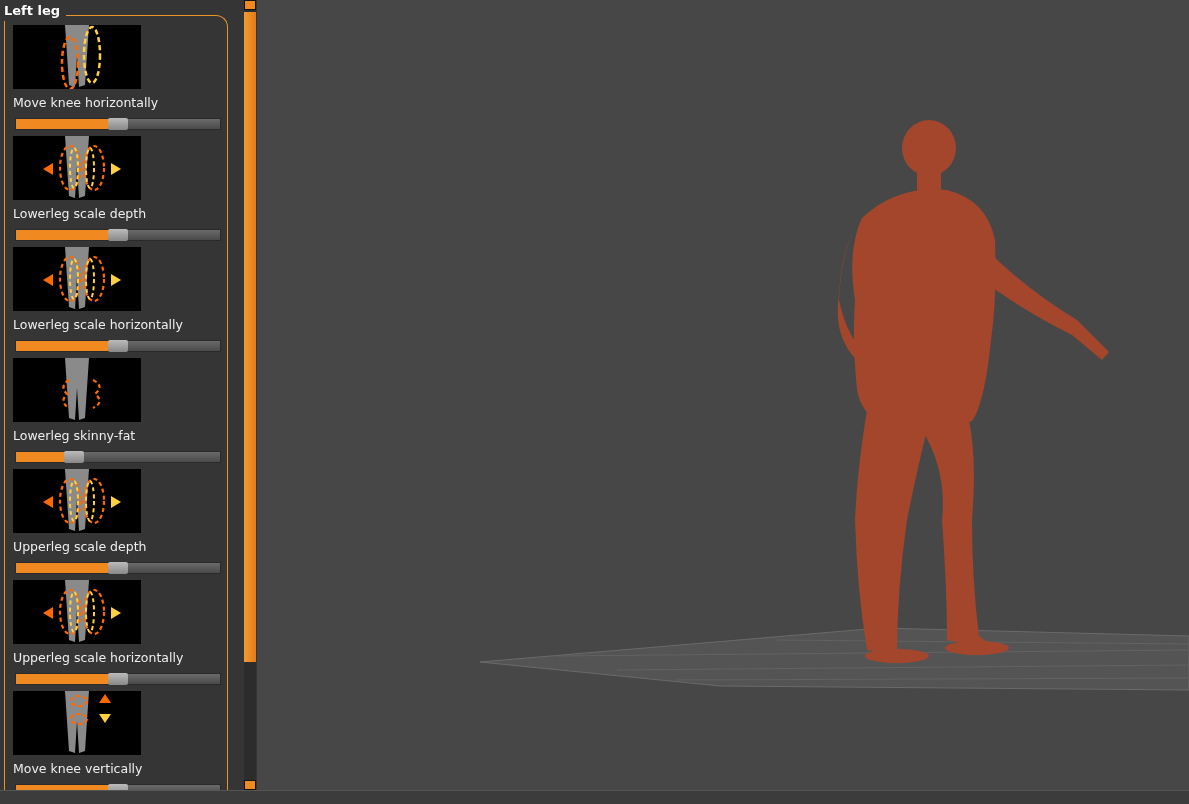  What do you see at coordinates (80, 214) in the screenshot?
I see `slider-label: Lowerleg scale depth` at bounding box center [80, 214].